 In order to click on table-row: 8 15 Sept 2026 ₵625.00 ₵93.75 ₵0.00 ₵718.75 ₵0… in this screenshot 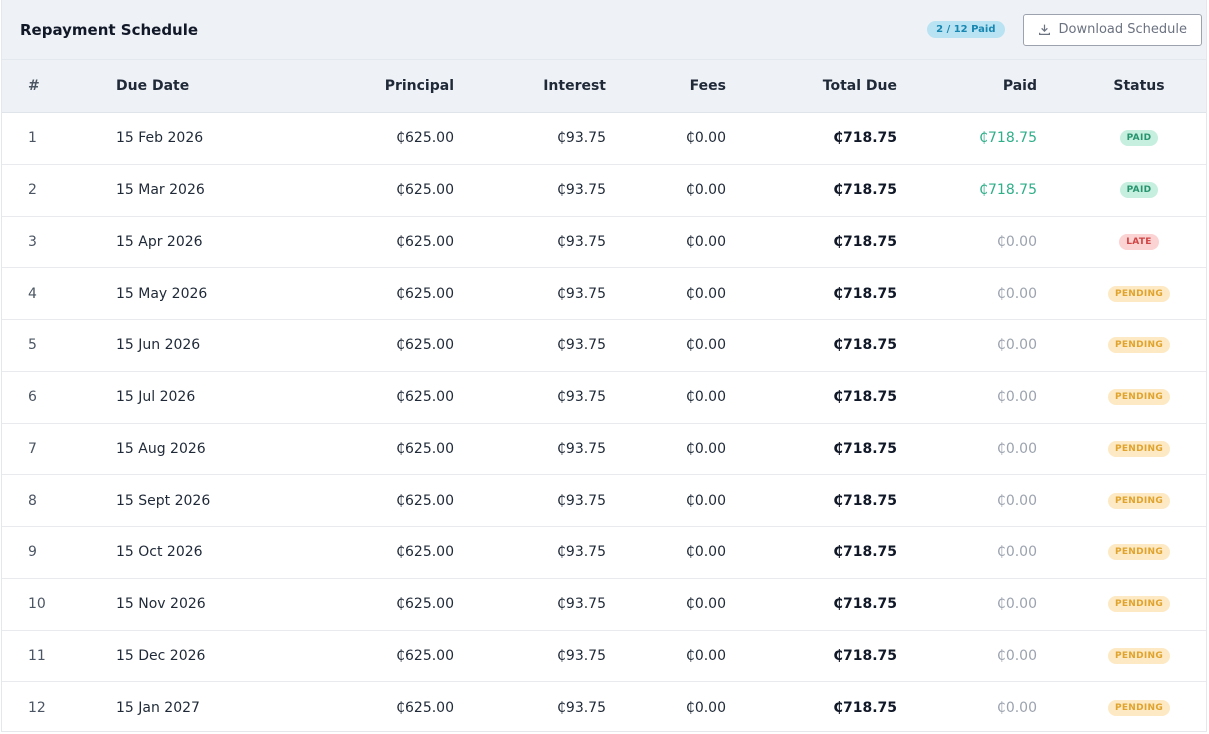, I will do `click(604, 501)`.